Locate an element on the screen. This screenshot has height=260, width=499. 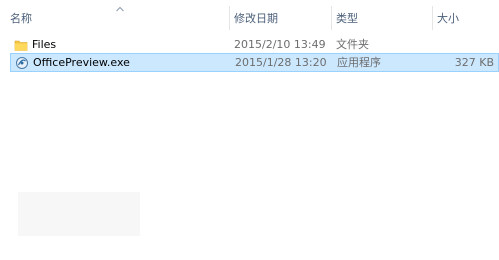
file-date-modified: 2015/1/28 13:20 is located at coordinates (281, 62).